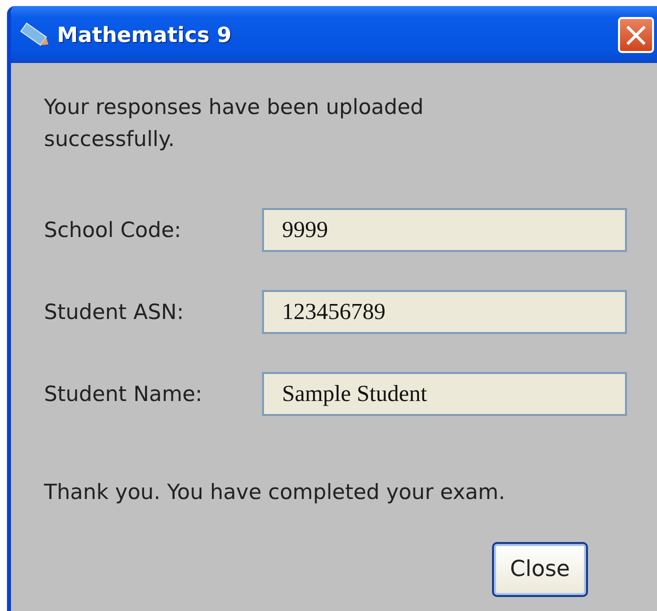  What do you see at coordinates (144, 34) in the screenshot?
I see `window-title: Mathematics 9` at bounding box center [144, 34].